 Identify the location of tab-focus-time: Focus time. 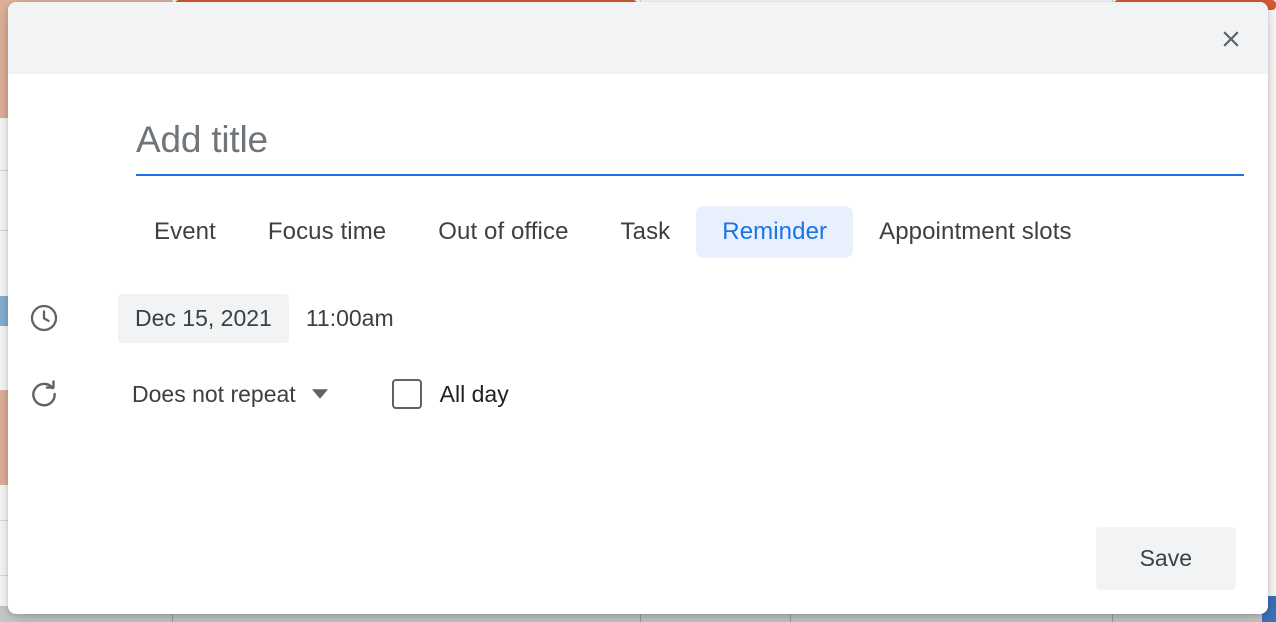
(327, 232).